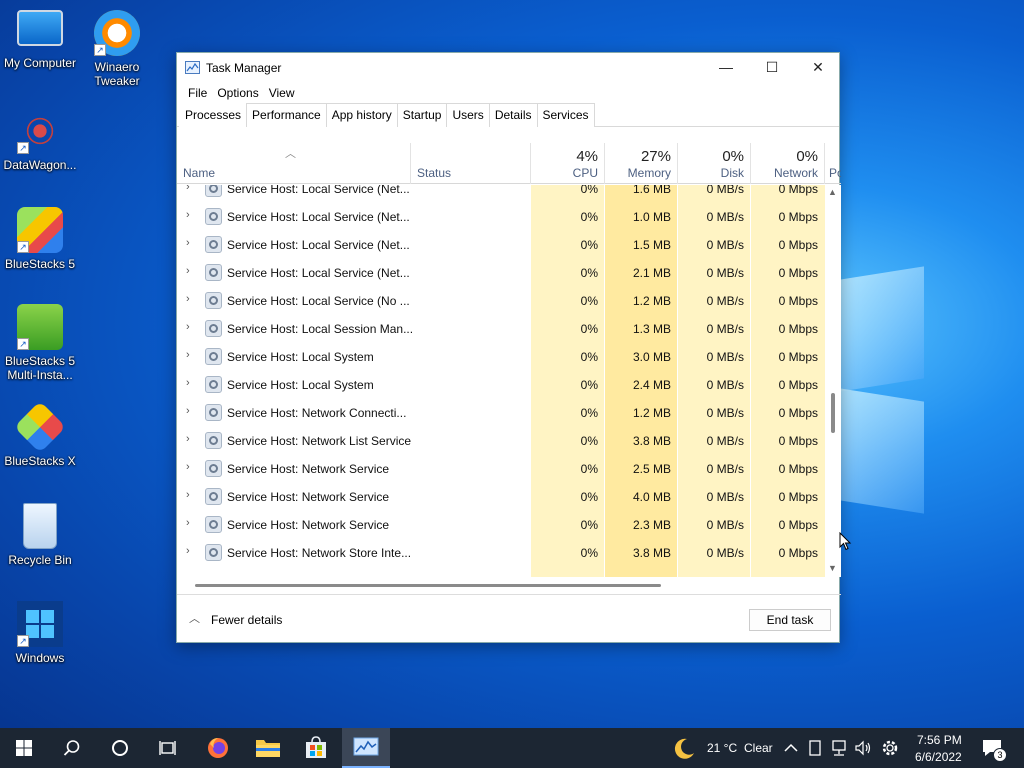  What do you see at coordinates (651, 413) in the screenshot?
I see `process-memory: 1.2 MB` at bounding box center [651, 413].